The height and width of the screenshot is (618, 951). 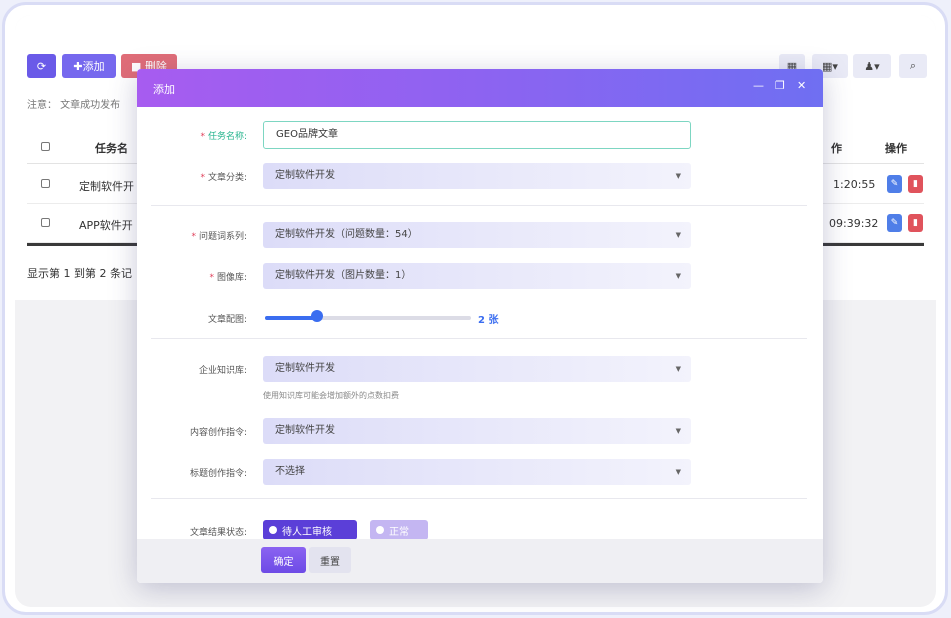 I want to click on image-lib-select: 定制软件开发（图片数量：1） ▼, so click(x=477, y=276).